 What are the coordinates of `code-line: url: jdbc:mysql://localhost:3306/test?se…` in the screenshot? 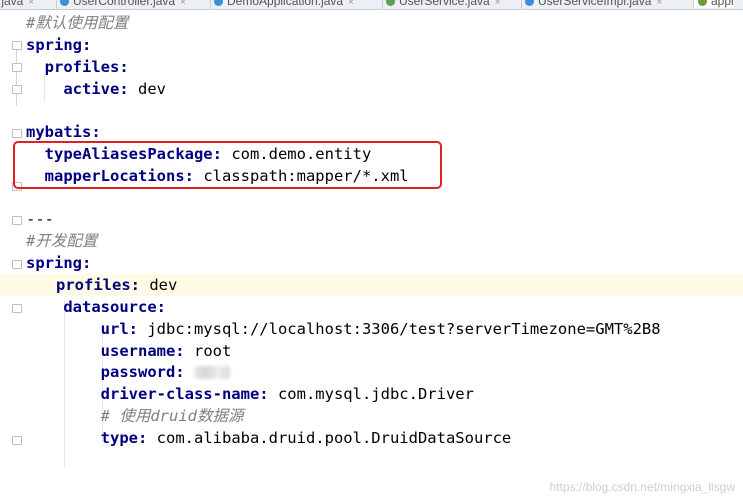 It's located at (380, 329).